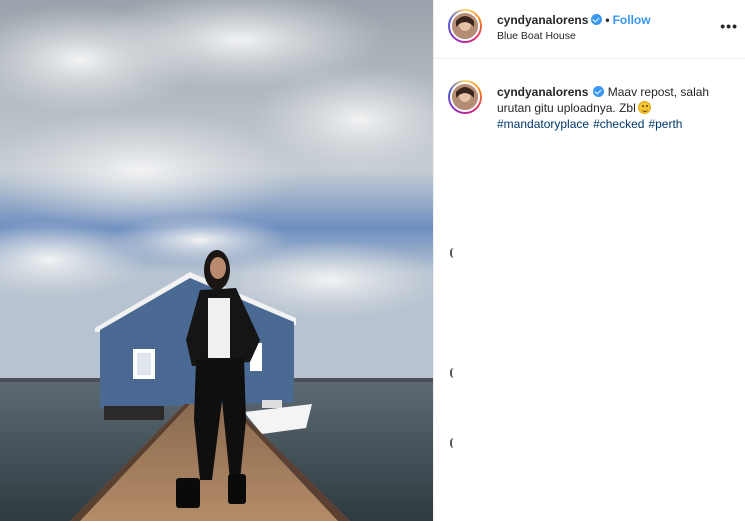  Describe the element at coordinates (665, 124) in the screenshot. I see `hashtag-link: #perth` at that location.